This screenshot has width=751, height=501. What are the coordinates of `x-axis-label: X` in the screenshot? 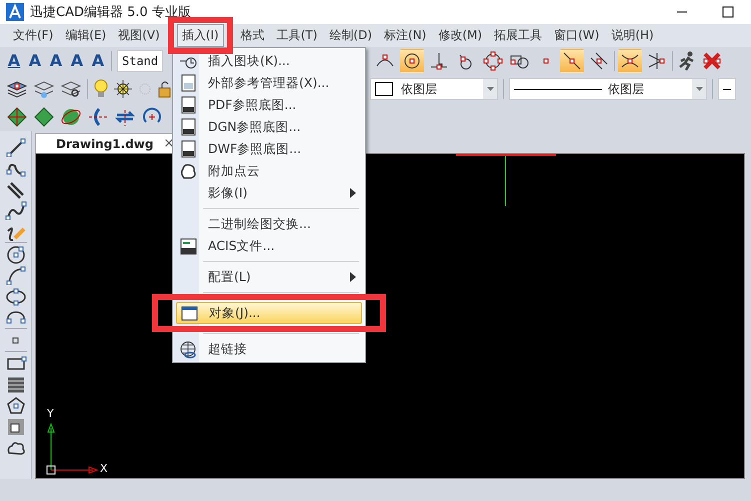 It's located at (104, 468).